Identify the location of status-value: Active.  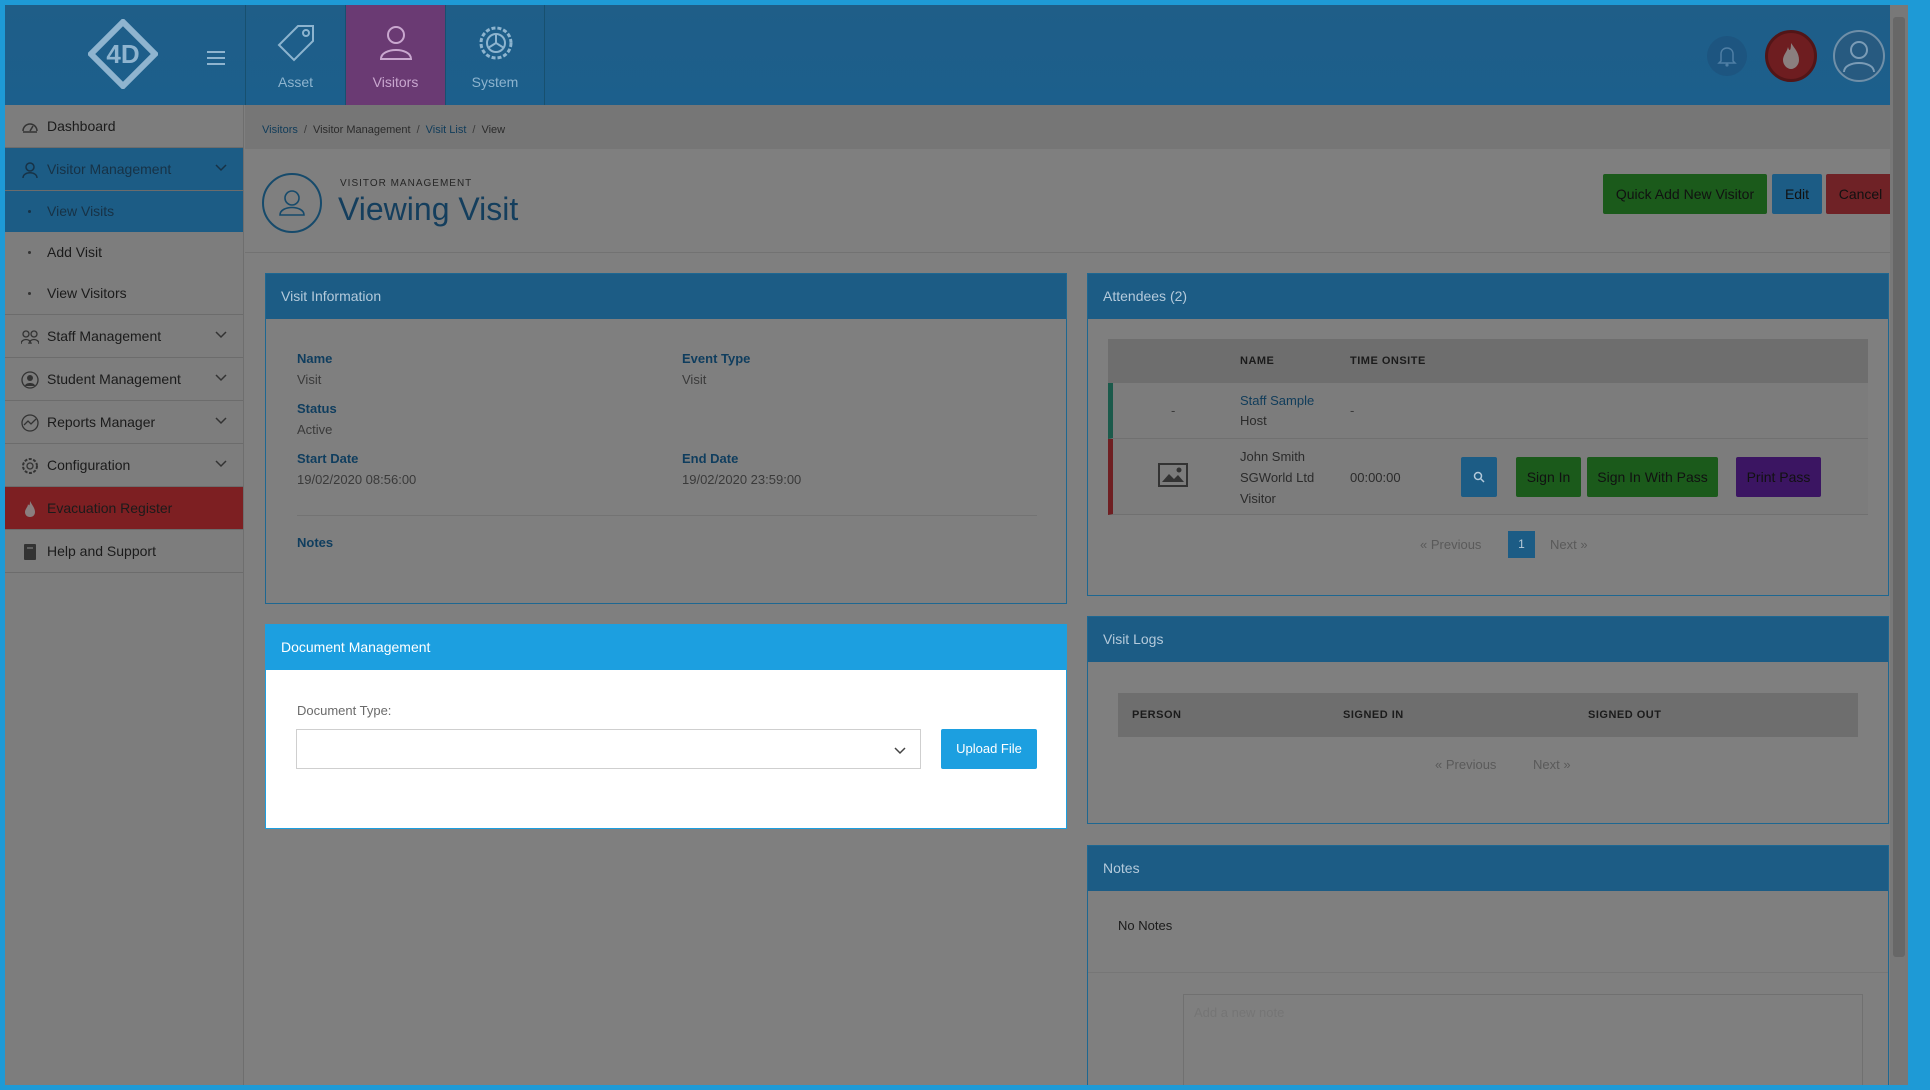
(315, 429).